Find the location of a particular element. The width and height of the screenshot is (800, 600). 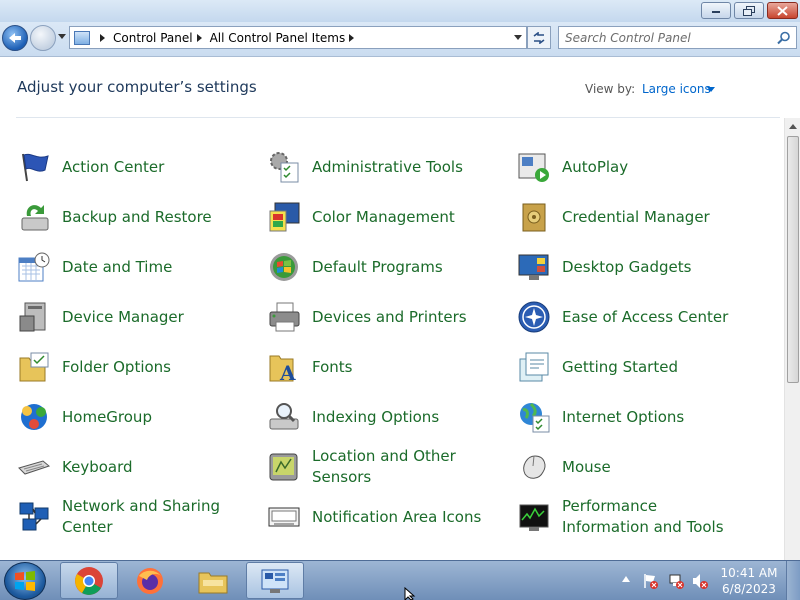

clock-date: 6/8/2023 is located at coordinates (749, 589).